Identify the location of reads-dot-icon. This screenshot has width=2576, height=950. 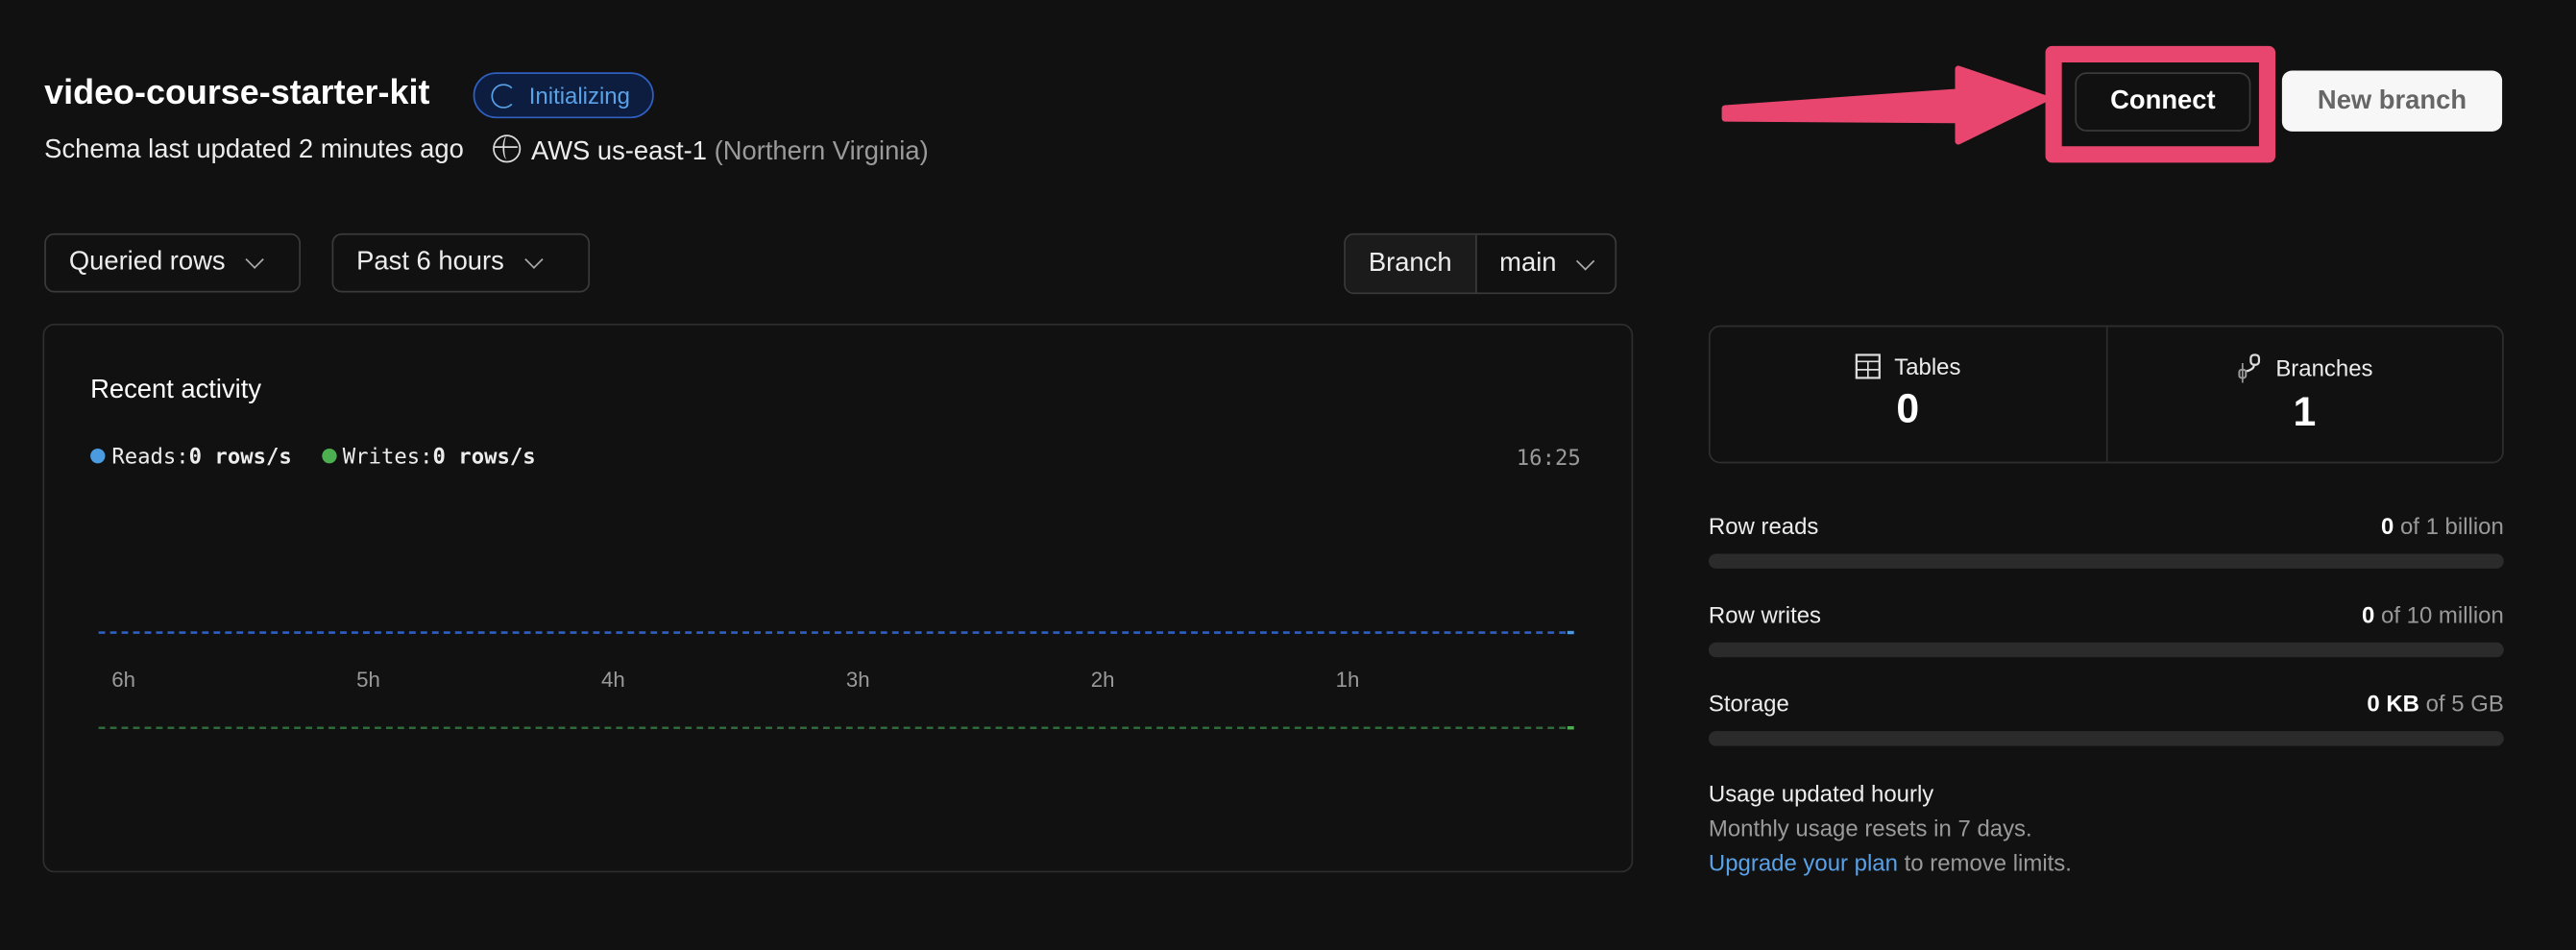
(98, 456).